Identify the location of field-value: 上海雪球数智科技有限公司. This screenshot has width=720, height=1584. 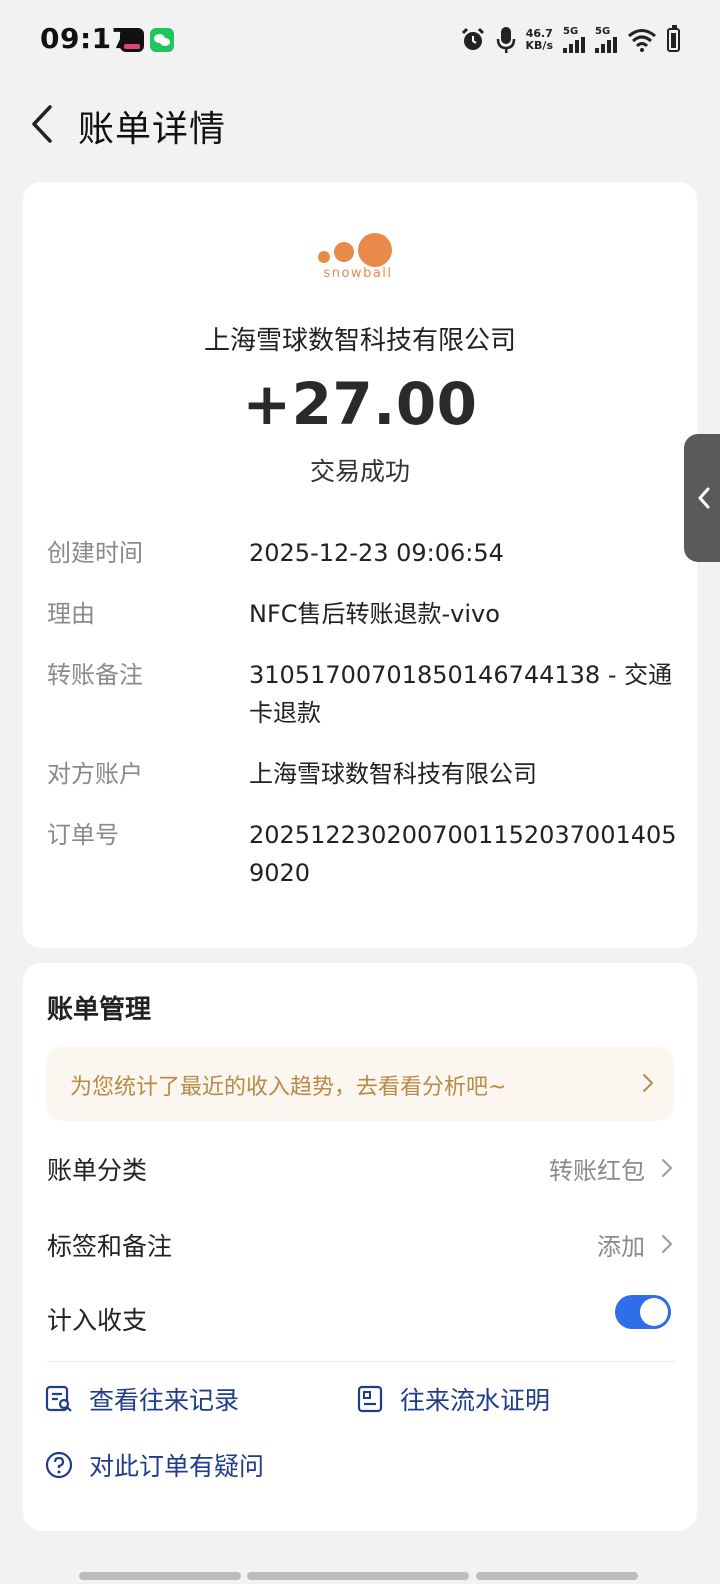
(393, 774).